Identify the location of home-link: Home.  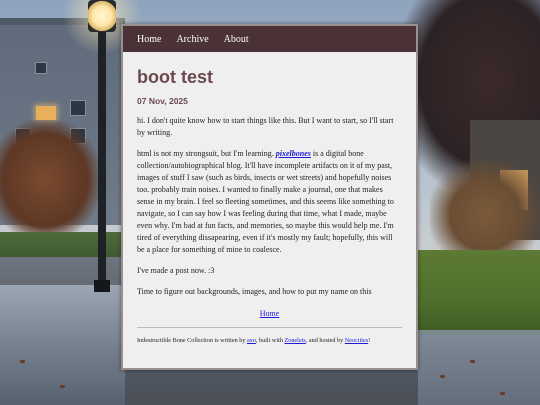
(270, 313).